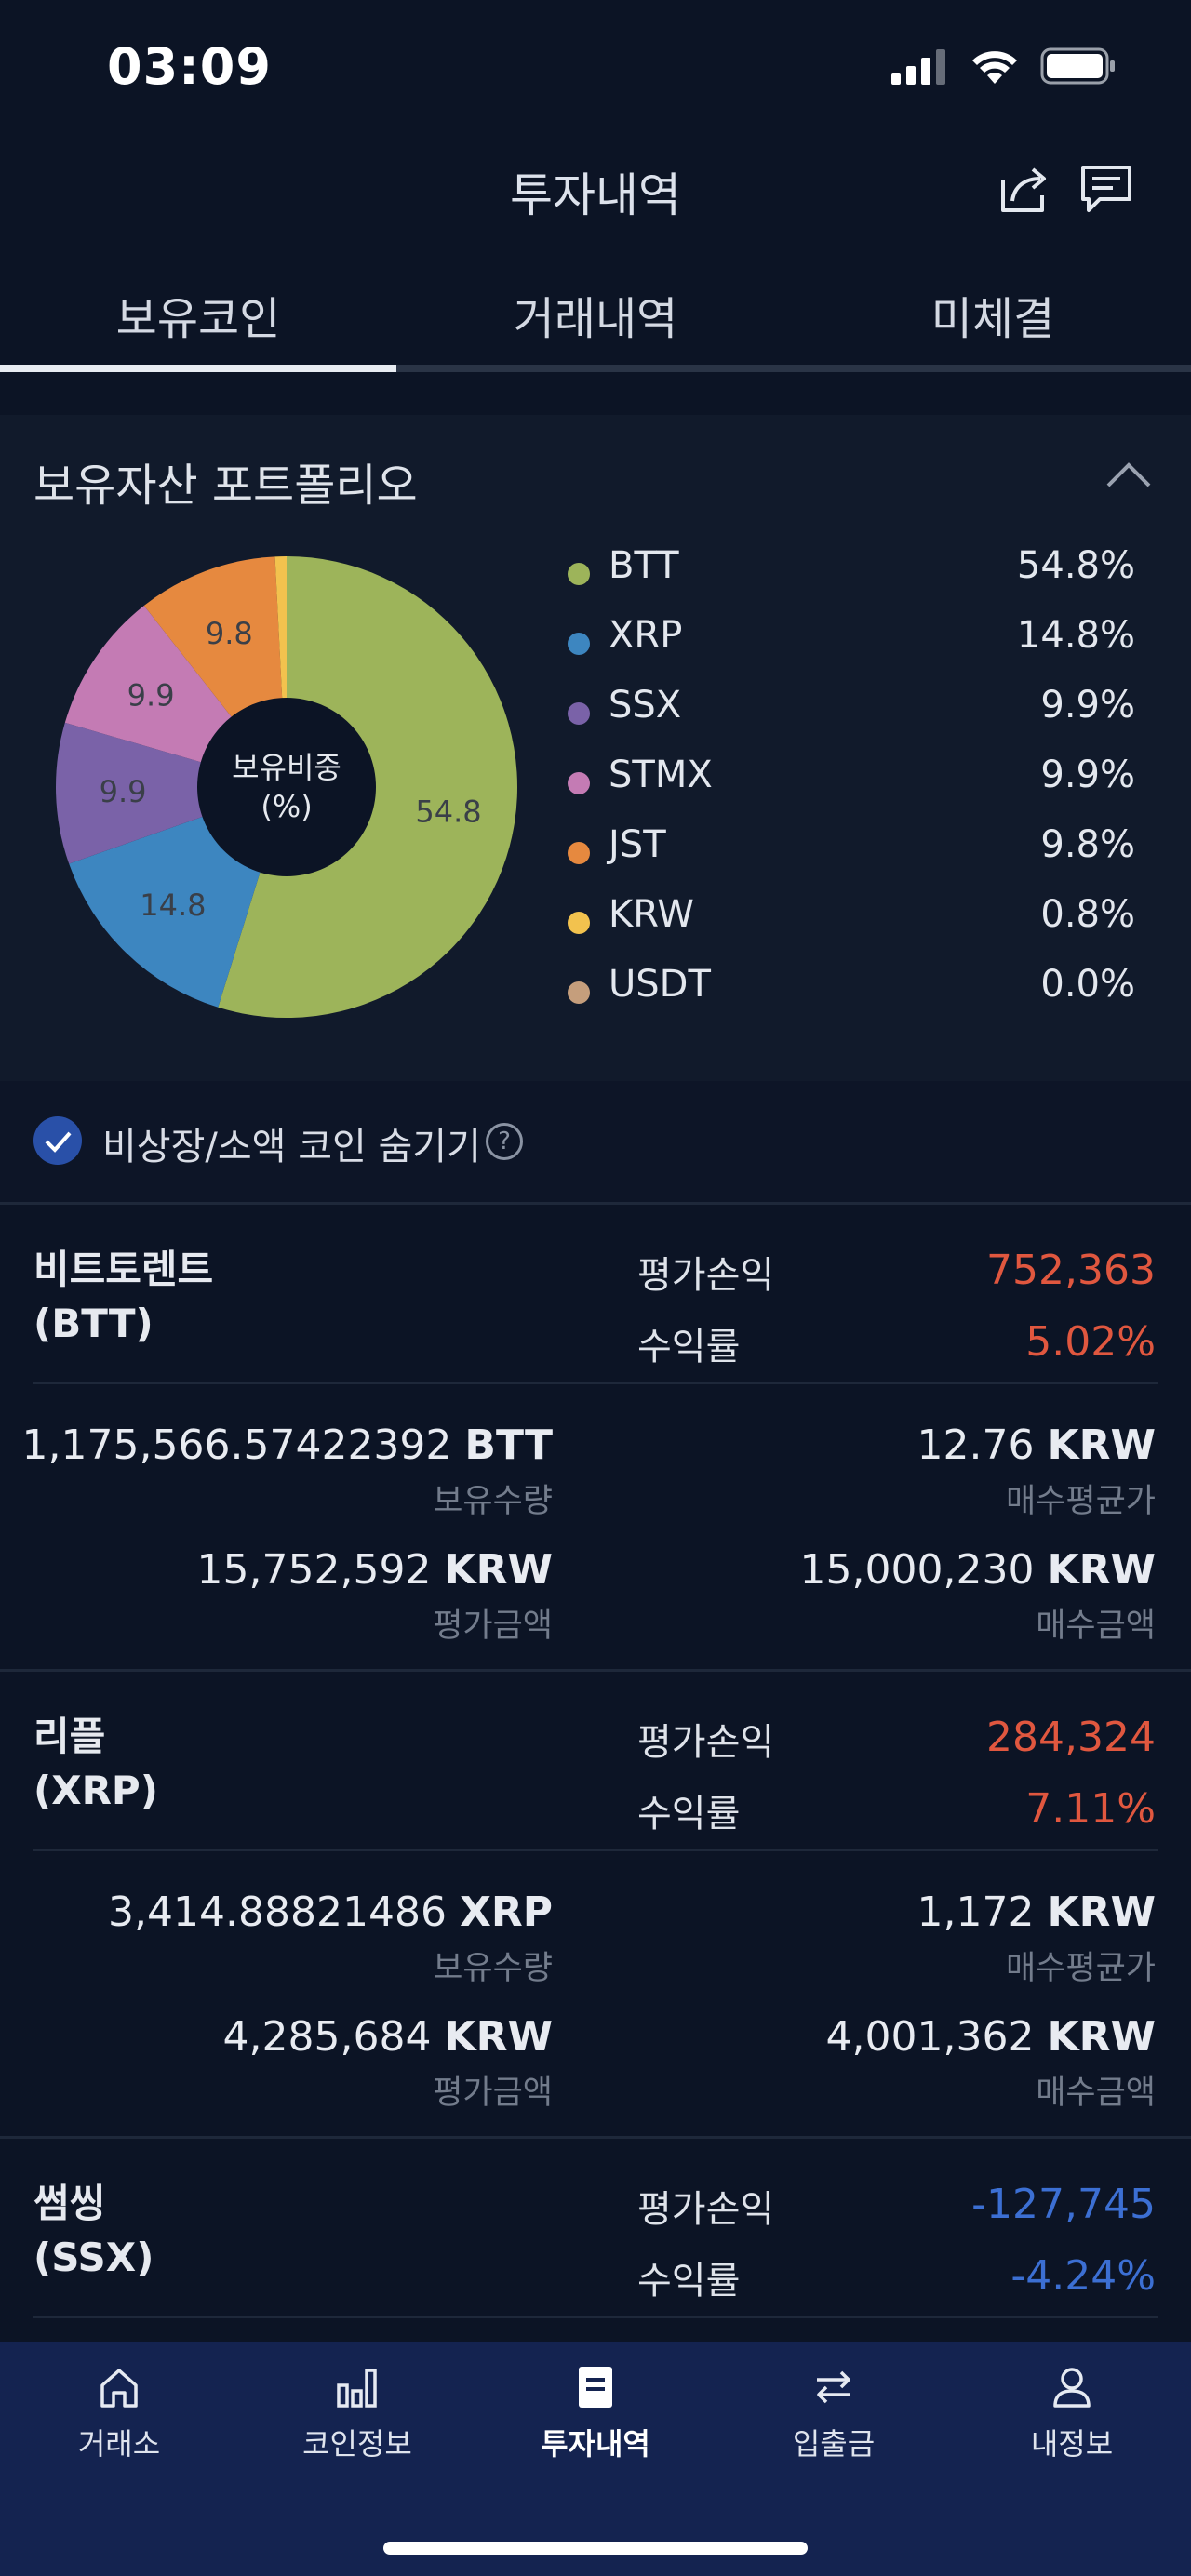  I want to click on hide-small-coins-checkbox, so click(57, 1140).